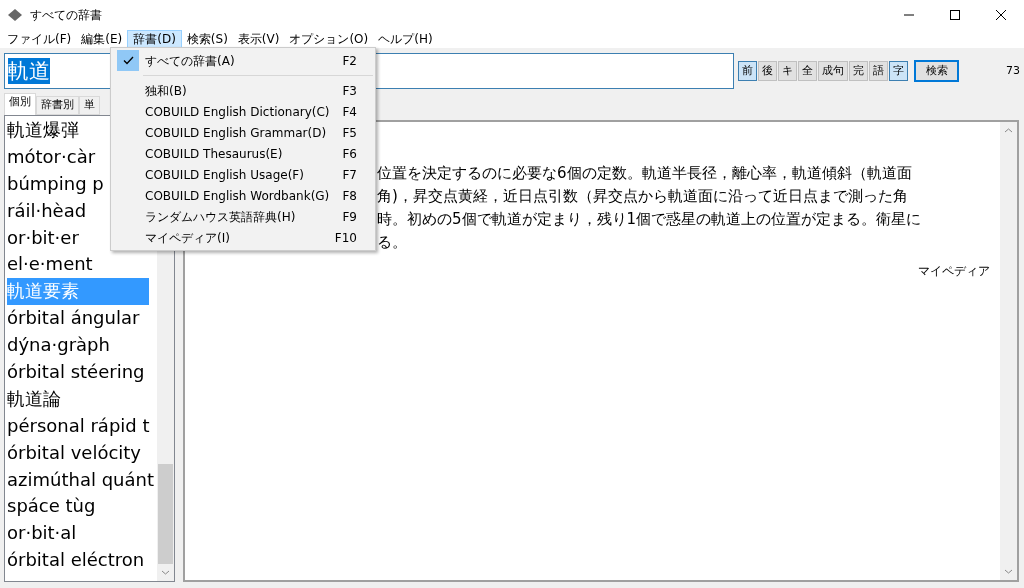 The height and width of the screenshot is (588, 1024). What do you see at coordinates (1013, 70) in the screenshot?
I see `result-count: 73` at bounding box center [1013, 70].